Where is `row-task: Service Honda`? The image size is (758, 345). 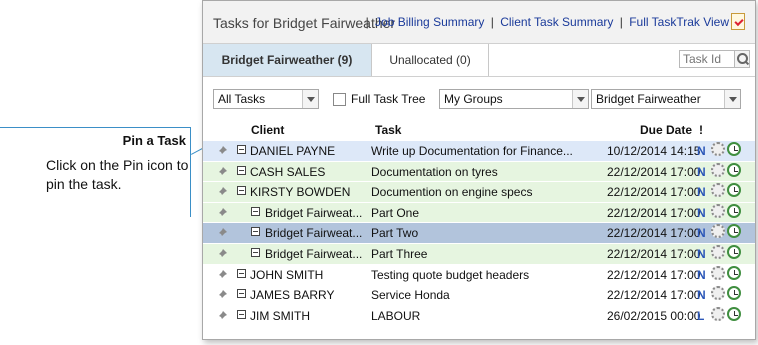 row-task: Service Honda is located at coordinates (410, 295).